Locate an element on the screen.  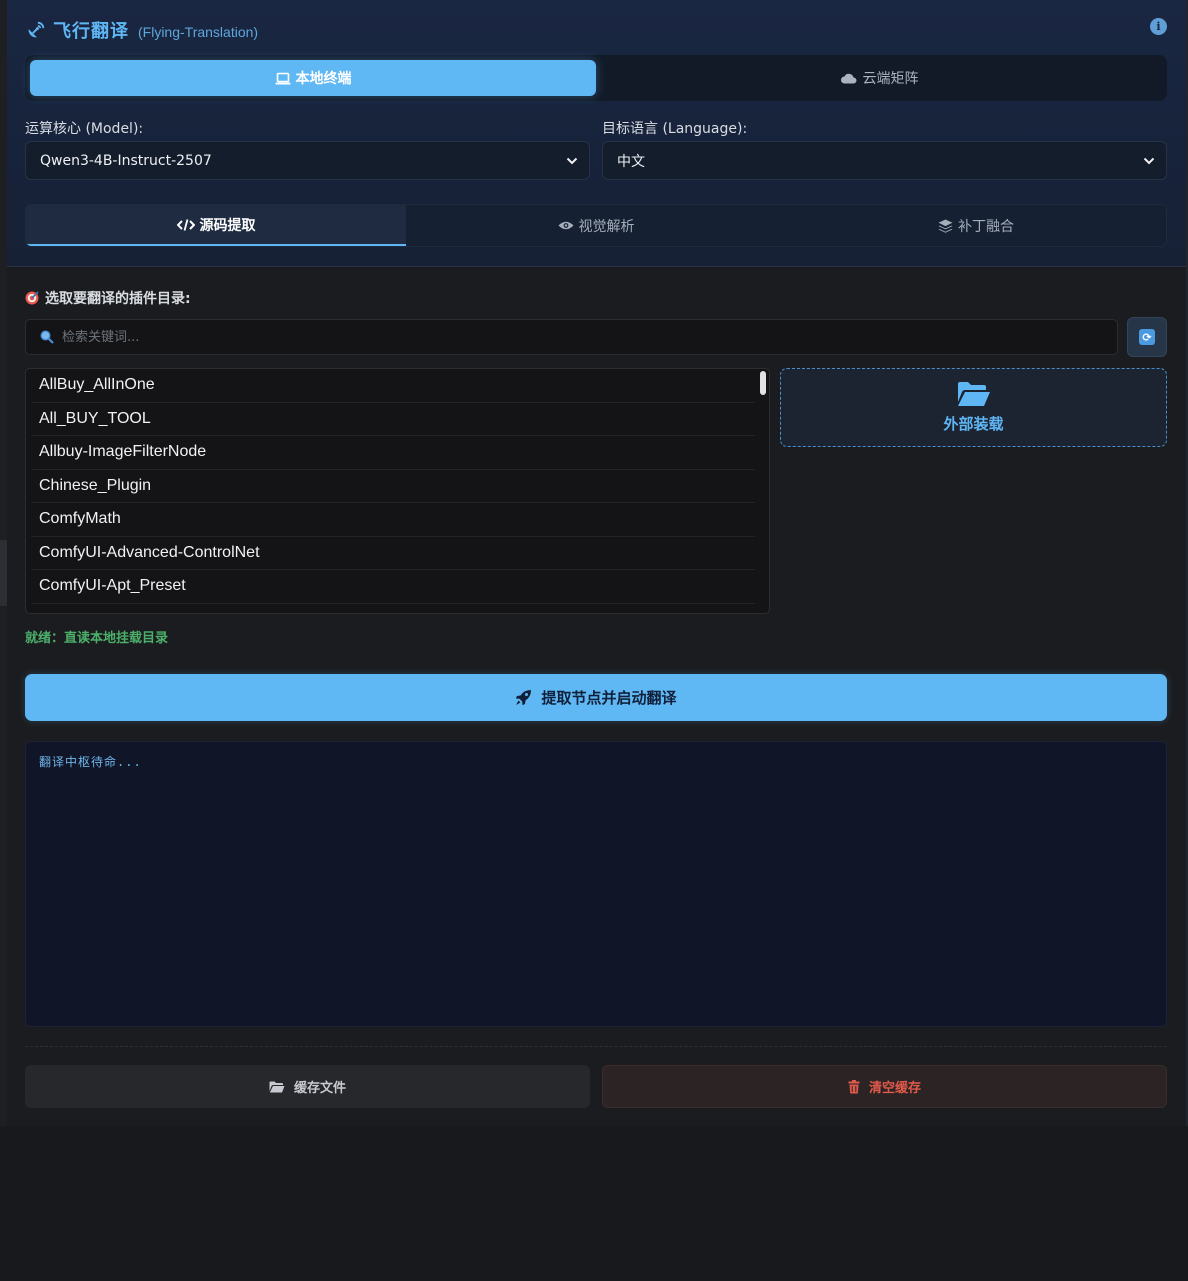
search-icon is located at coordinates (47, 337).